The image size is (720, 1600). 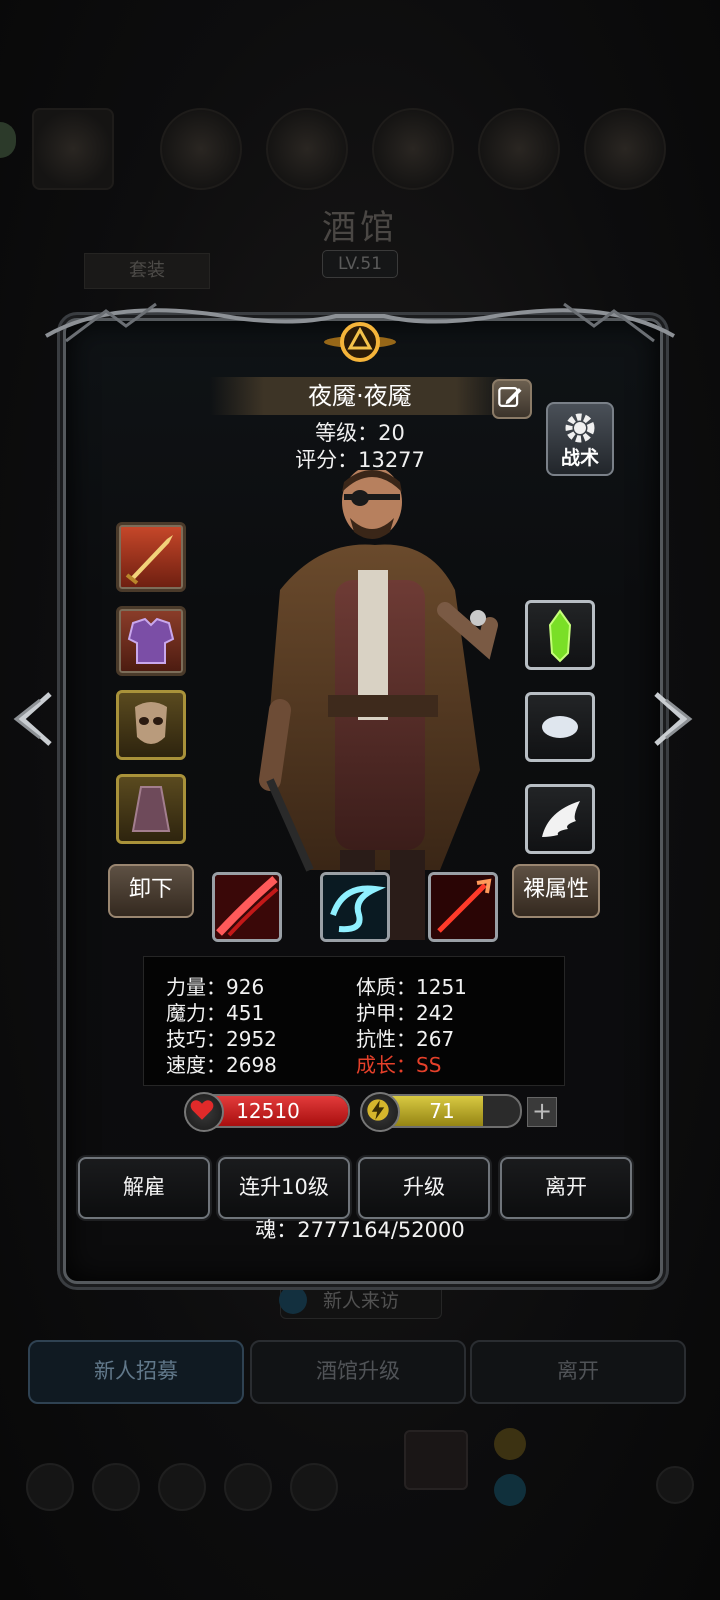 I want to click on stat-magic: 魔力：451, so click(x=215, y=1013).